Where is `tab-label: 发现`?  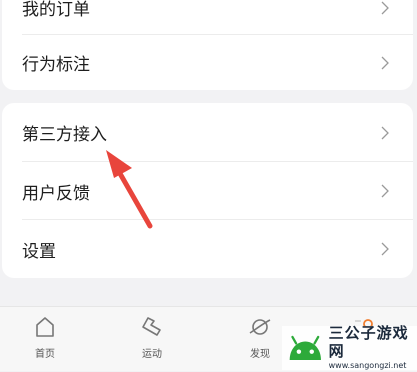
tab-label: 发现 is located at coordinates (260, 354).